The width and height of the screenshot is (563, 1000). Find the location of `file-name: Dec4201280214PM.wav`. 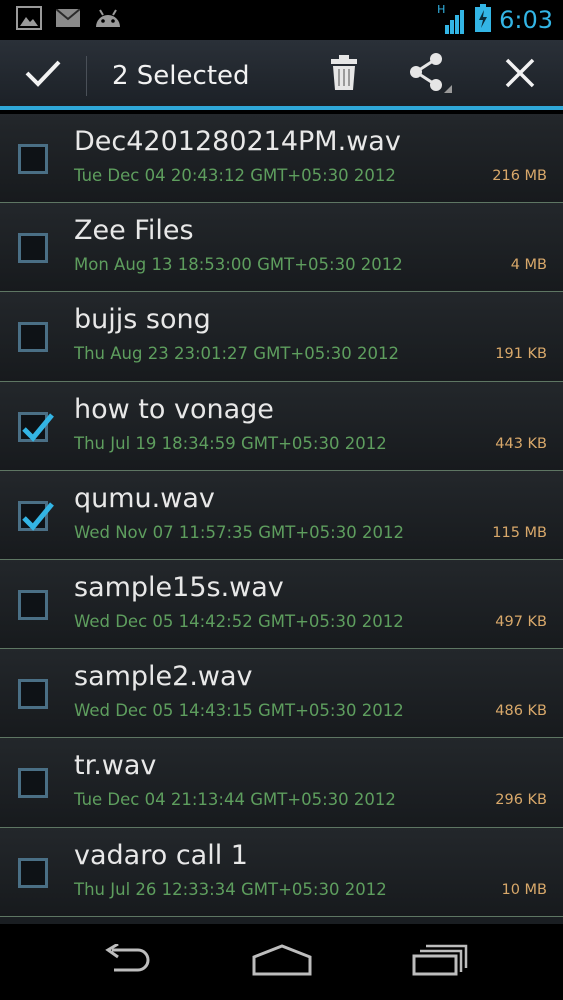

file-name: Dec4201280214PM.wav is located at coordinates (237, 141).